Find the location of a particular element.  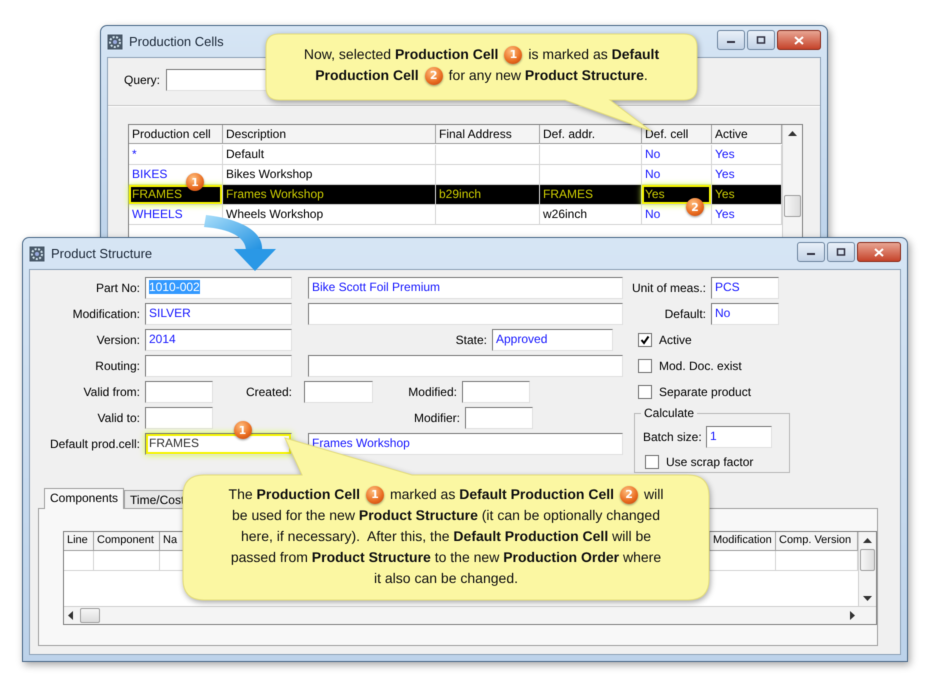

field-label: Batch size: is located at coordinates (672, 437).